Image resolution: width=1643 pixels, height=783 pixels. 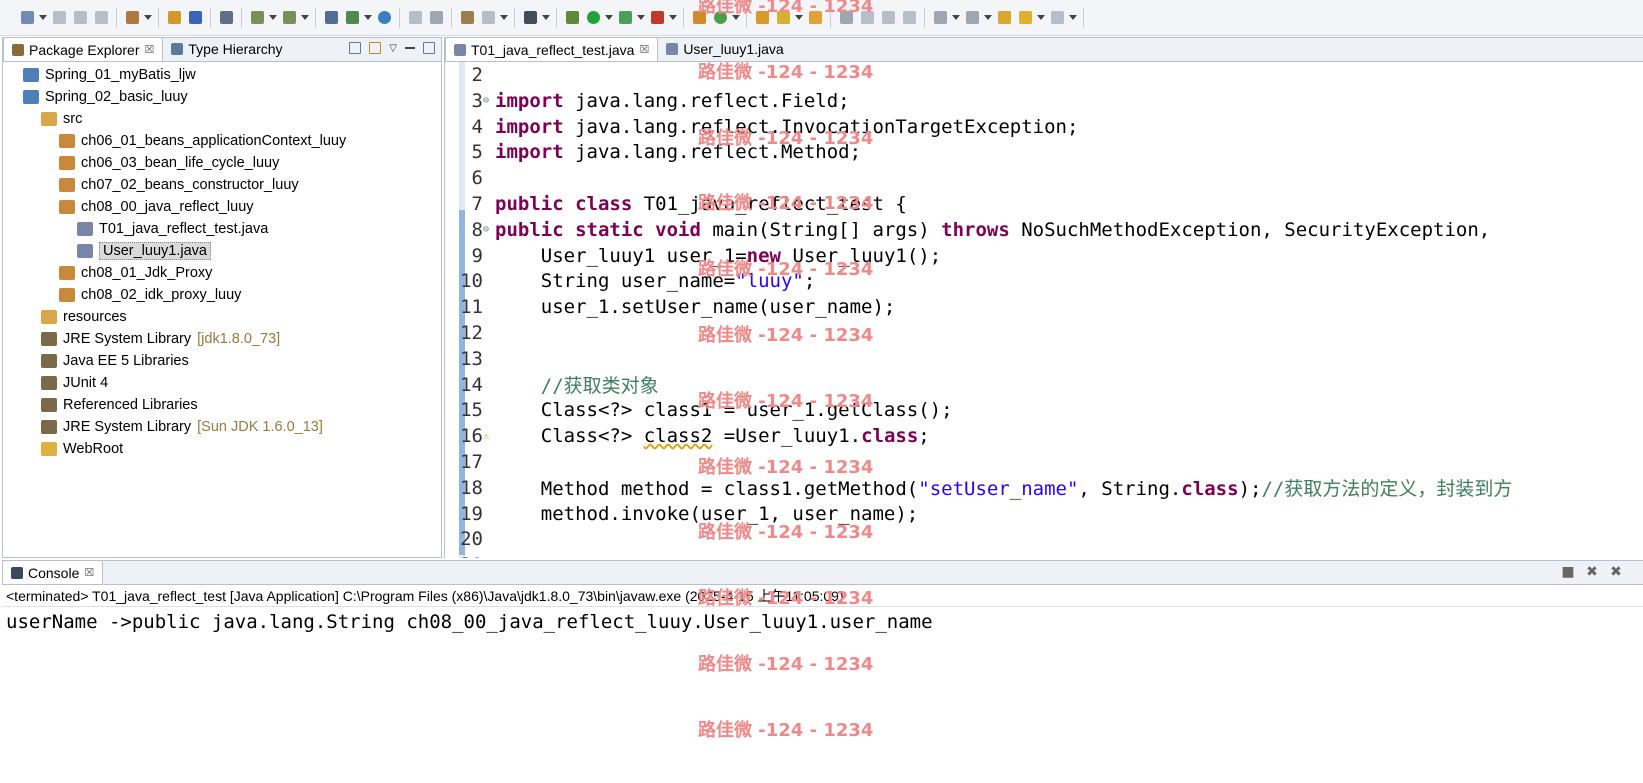 I want to click on link-with-editor-icon, so click(x=375, y=48).